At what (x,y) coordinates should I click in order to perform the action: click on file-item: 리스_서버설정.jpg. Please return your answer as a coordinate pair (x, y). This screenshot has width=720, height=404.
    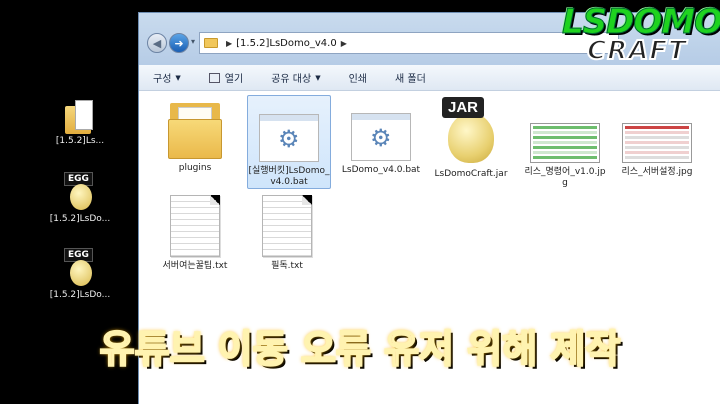
    Looking at the image, I should click on (657, 150).